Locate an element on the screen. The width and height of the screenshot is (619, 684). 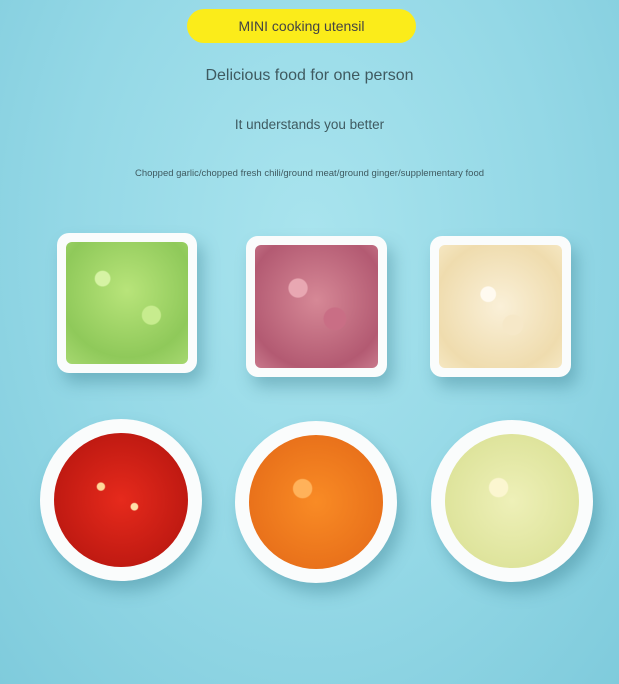
chopped-celery-image is located at coordinates (127, 303).